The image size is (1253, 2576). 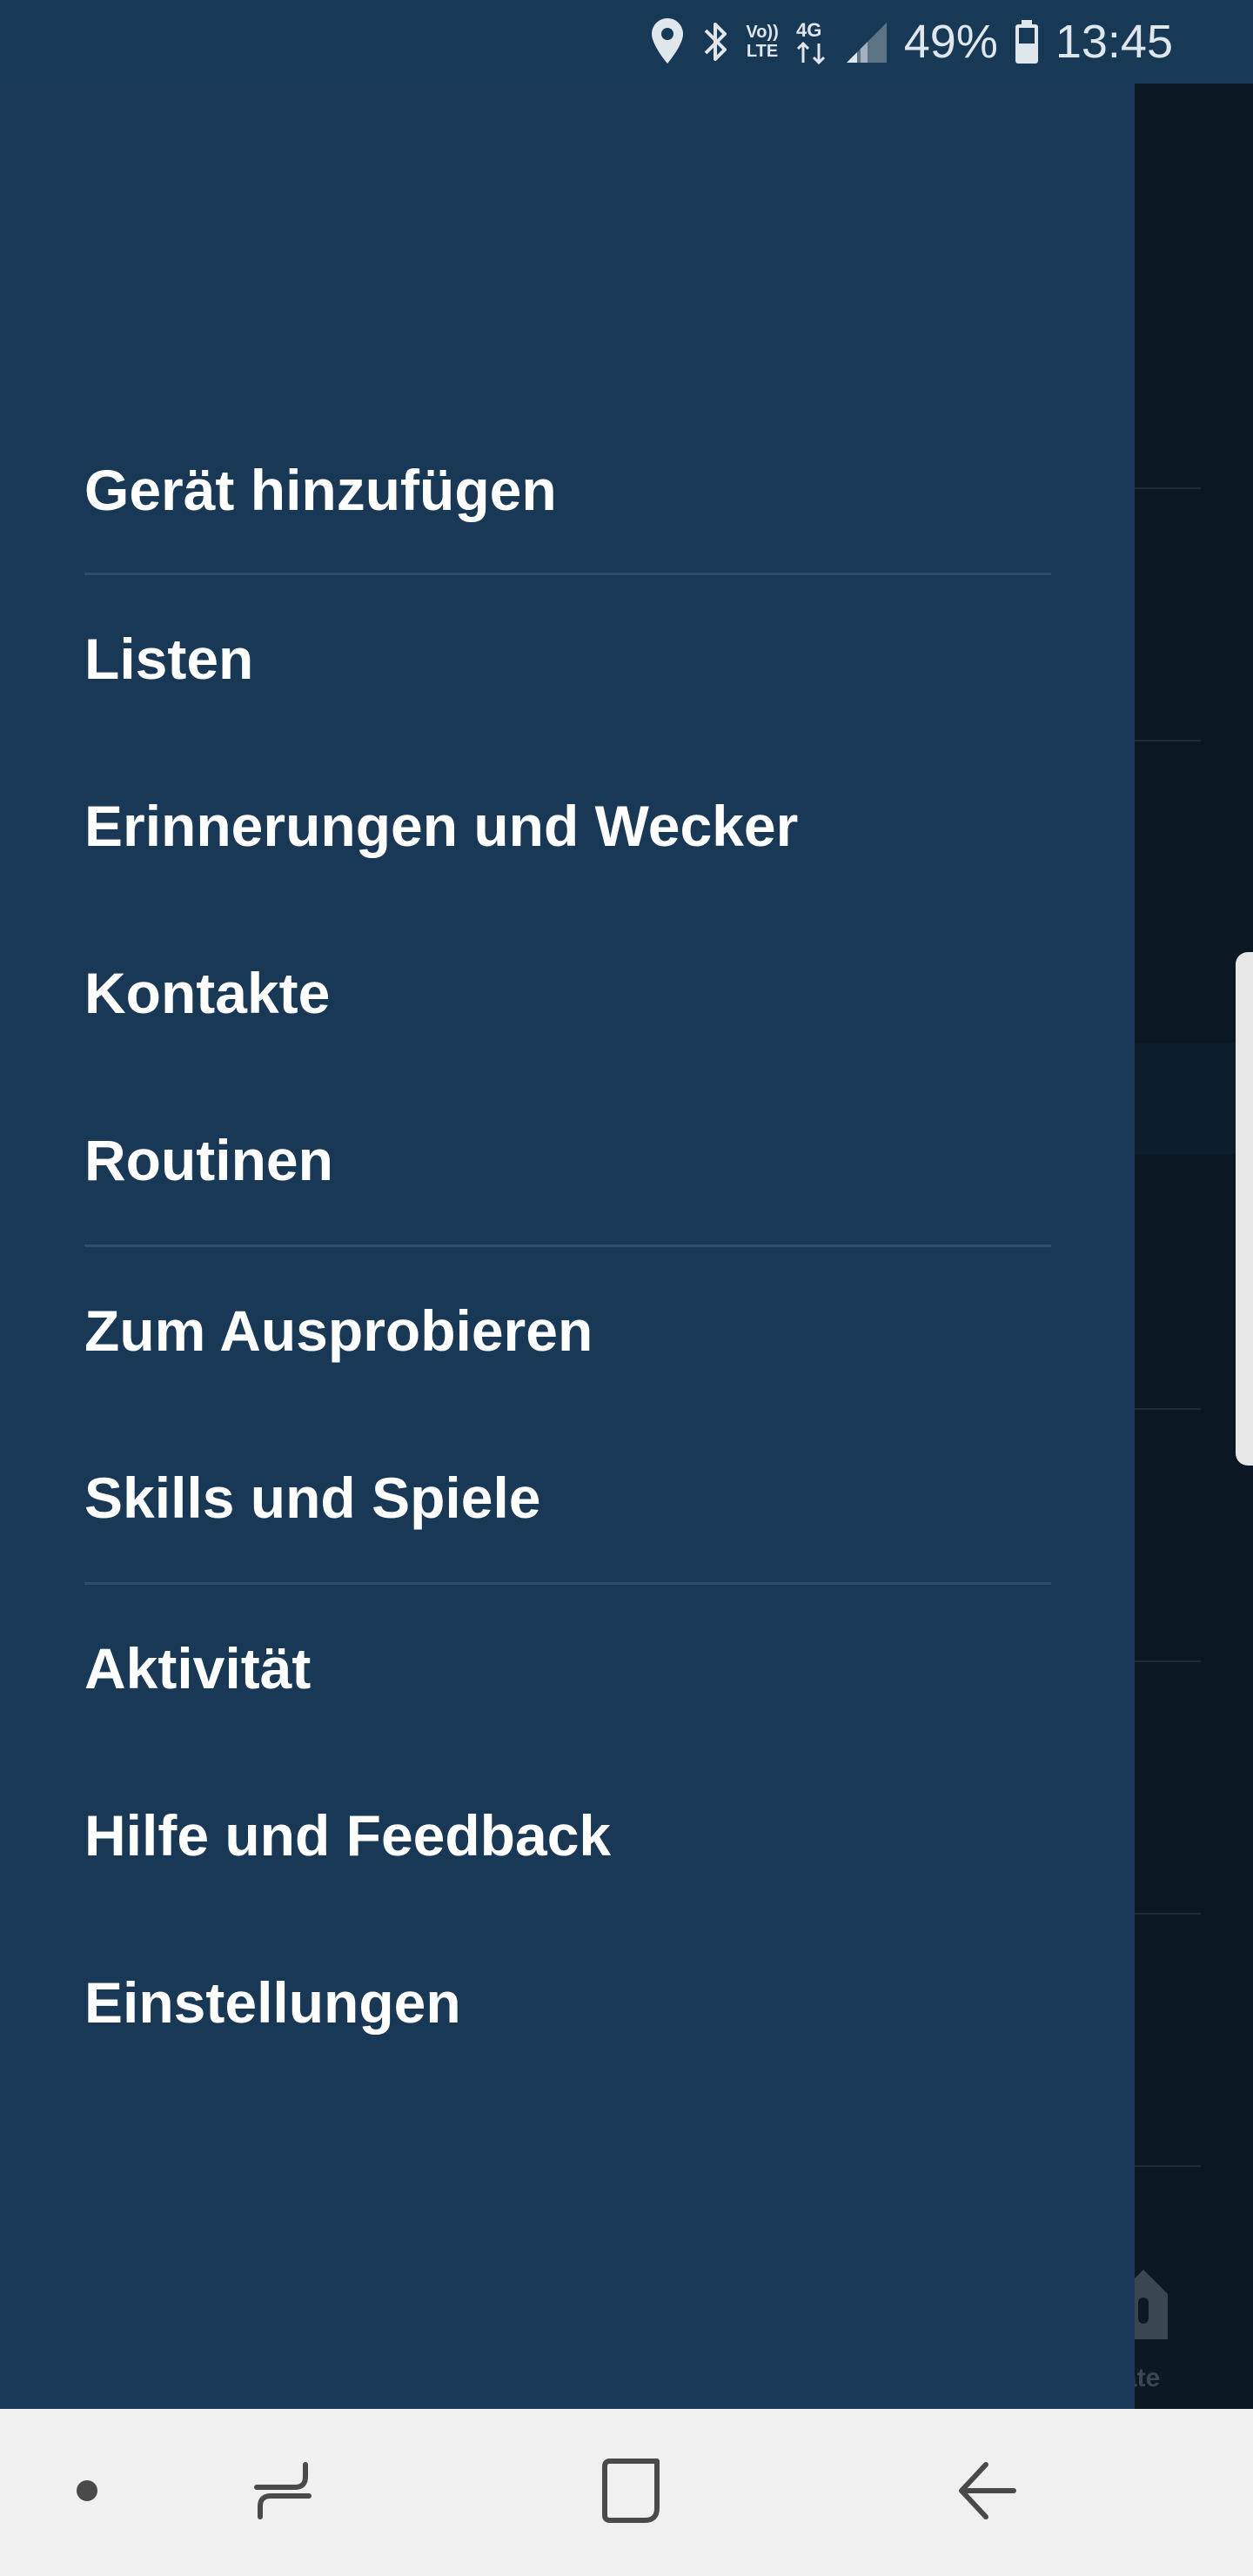 I want to click on menu-item-settings: Einstellungen, so click(x=563, y=2003).